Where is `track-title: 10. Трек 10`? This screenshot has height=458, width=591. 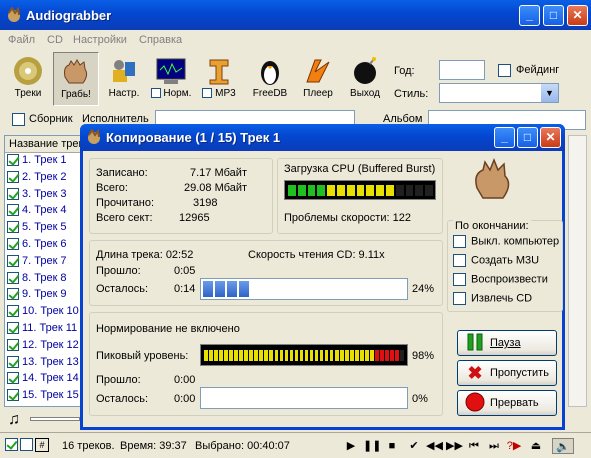
track-title: 10. Трек 10 is located at coordinates (50, 311).